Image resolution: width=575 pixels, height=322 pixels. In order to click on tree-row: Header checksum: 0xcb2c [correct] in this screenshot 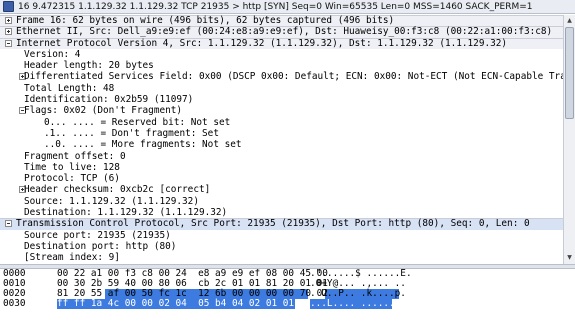, I will do `click(281, 189)`.